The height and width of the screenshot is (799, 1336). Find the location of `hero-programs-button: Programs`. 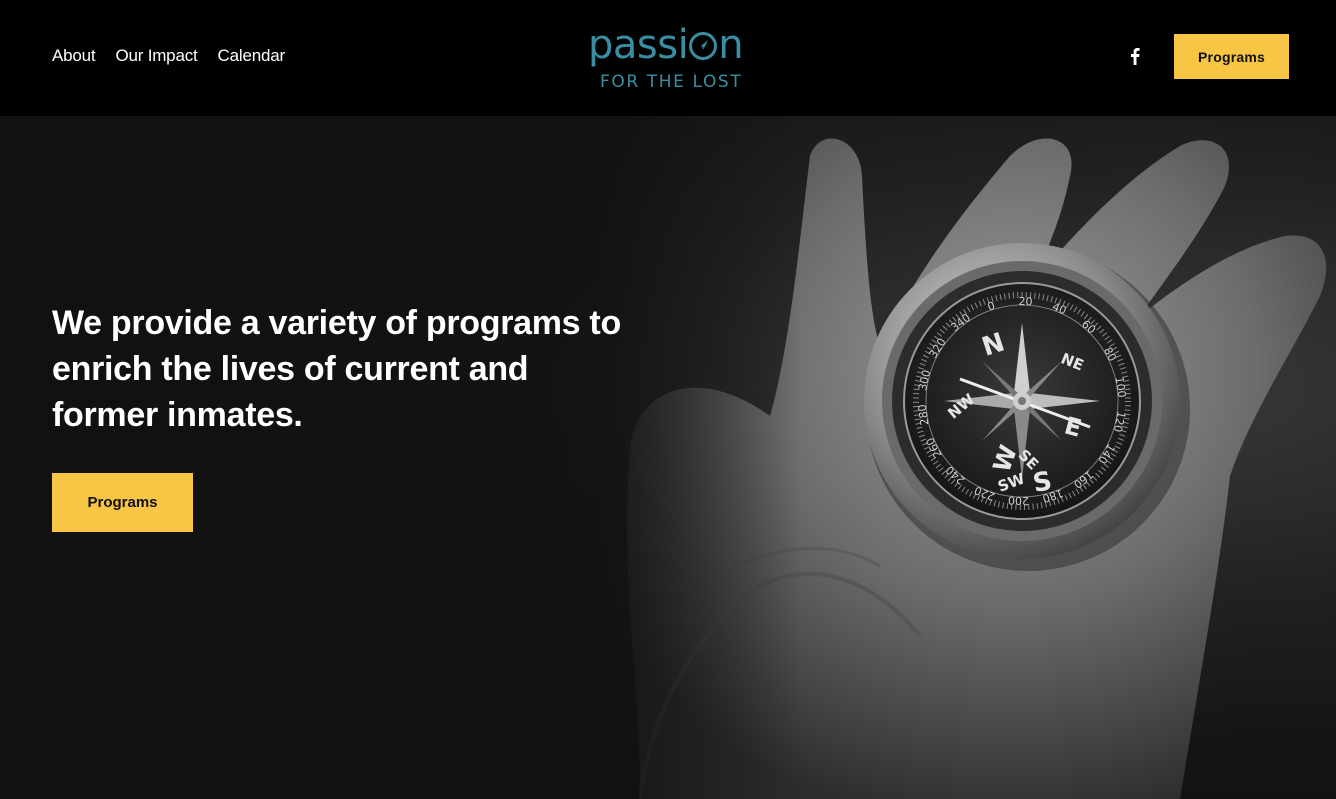

hero-programs-button: Programs is located at coordinates (122, 502).